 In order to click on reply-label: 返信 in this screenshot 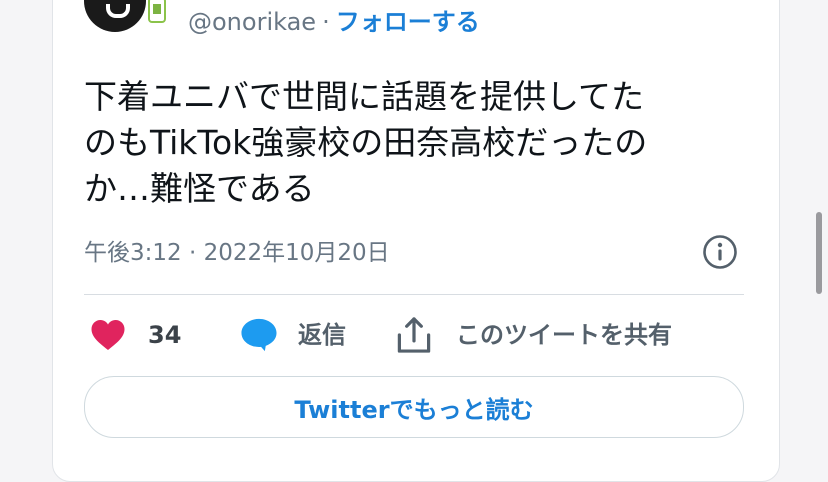, I will do `click(322, 335)`.